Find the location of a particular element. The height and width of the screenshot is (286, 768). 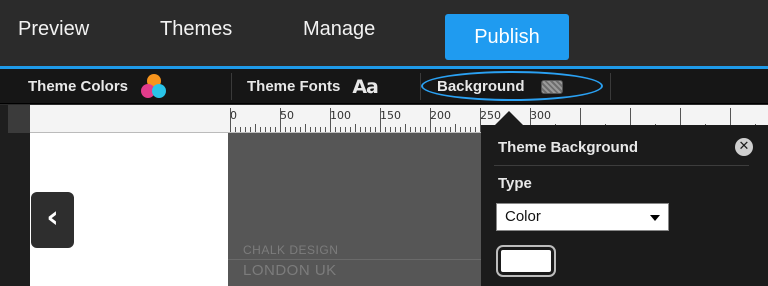

background-label: Background is located at coordinates (481, 86).